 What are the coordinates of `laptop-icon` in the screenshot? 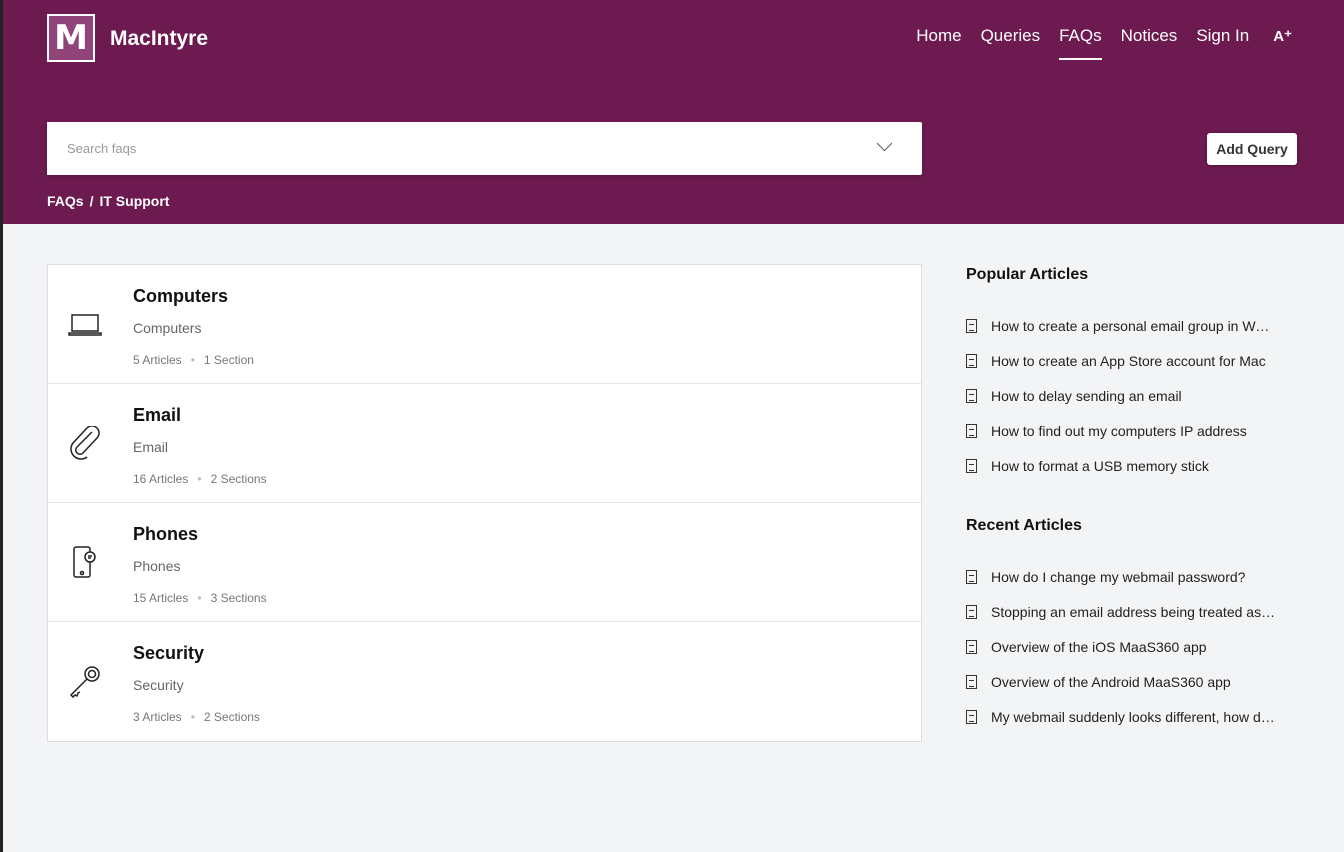 It's located at (85, 325).